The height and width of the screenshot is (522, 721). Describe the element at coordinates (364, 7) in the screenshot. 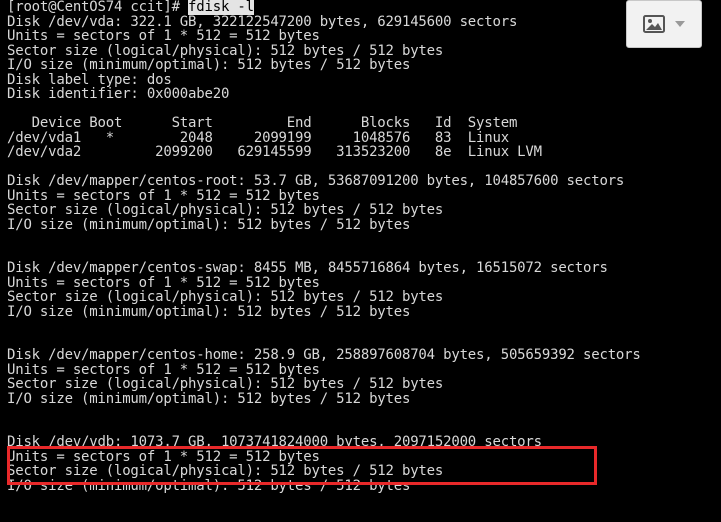

I see `prompt-line: [root@CentOS74 ccit]# fdisk -l` at that location.